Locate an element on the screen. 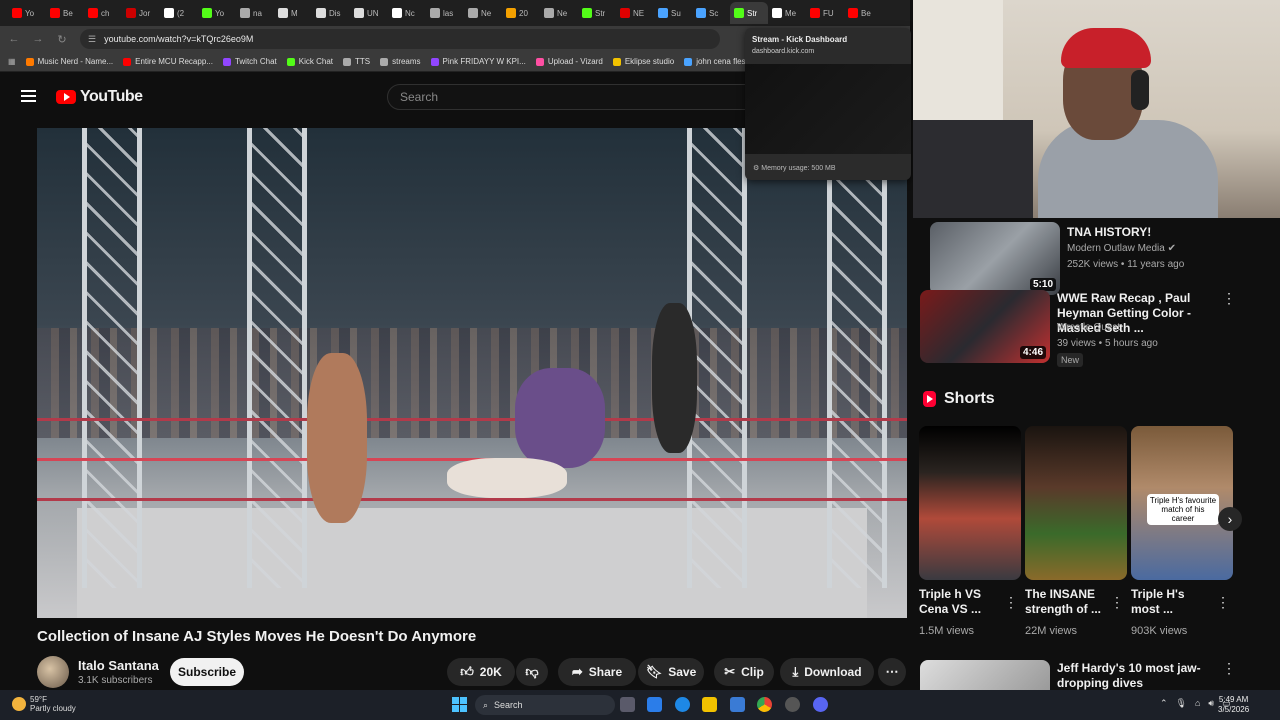 This screenshot has height=720, width=1280. forward-icon: → is located at coordinates (38, 39).